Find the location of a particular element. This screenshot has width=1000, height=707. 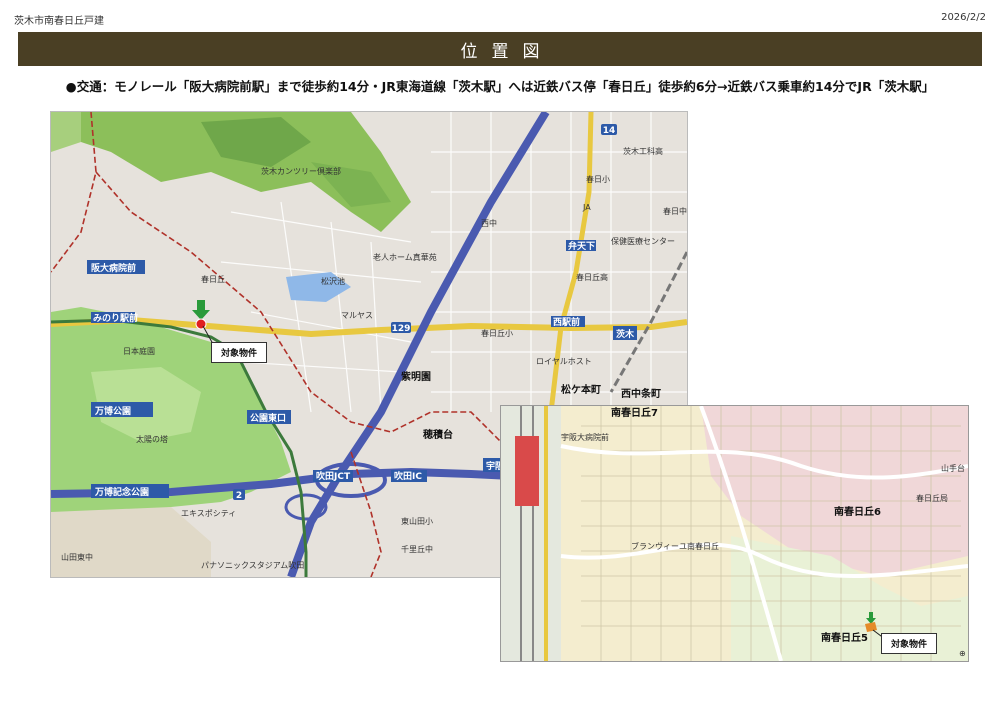

kasugaoka-sho-label: 春日丘小 is located at coordinates (497, 333).